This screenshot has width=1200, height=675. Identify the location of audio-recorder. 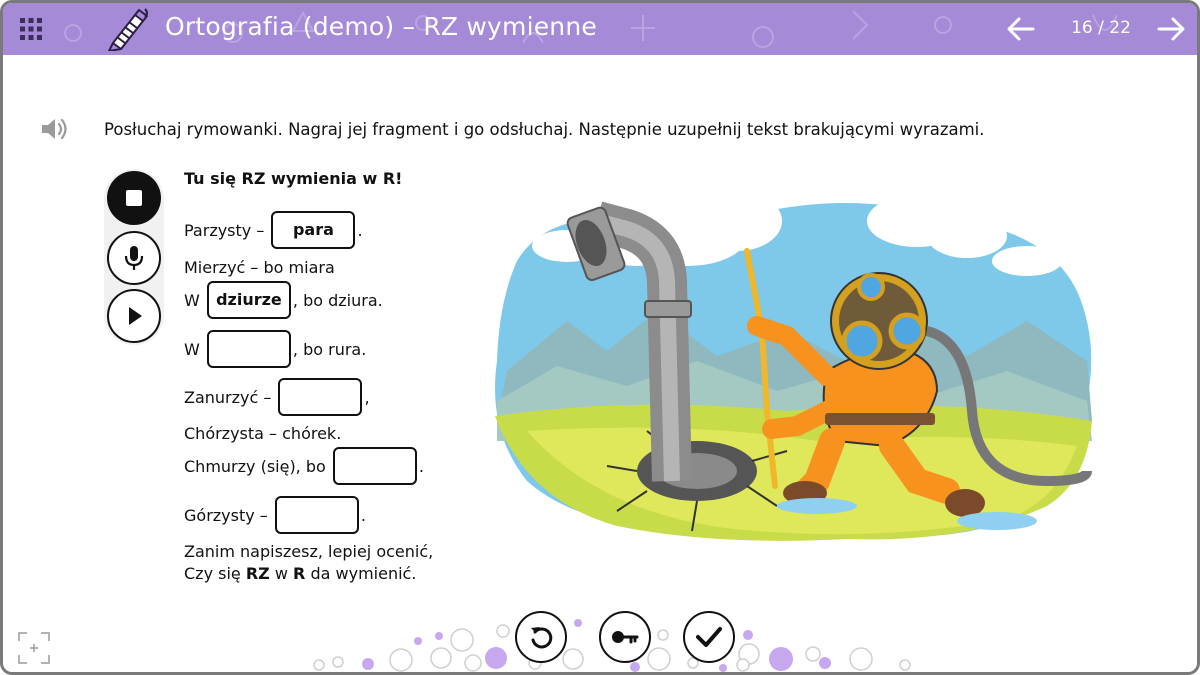
(134, 257).